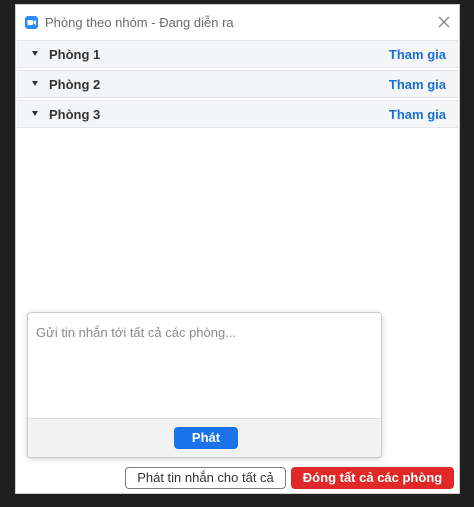 This screenshot has width=474, height=507. What do you see at coordinates (31, 22) in the screenshot?
I see `zoom-app-icon` at bounding box center [31, 22].